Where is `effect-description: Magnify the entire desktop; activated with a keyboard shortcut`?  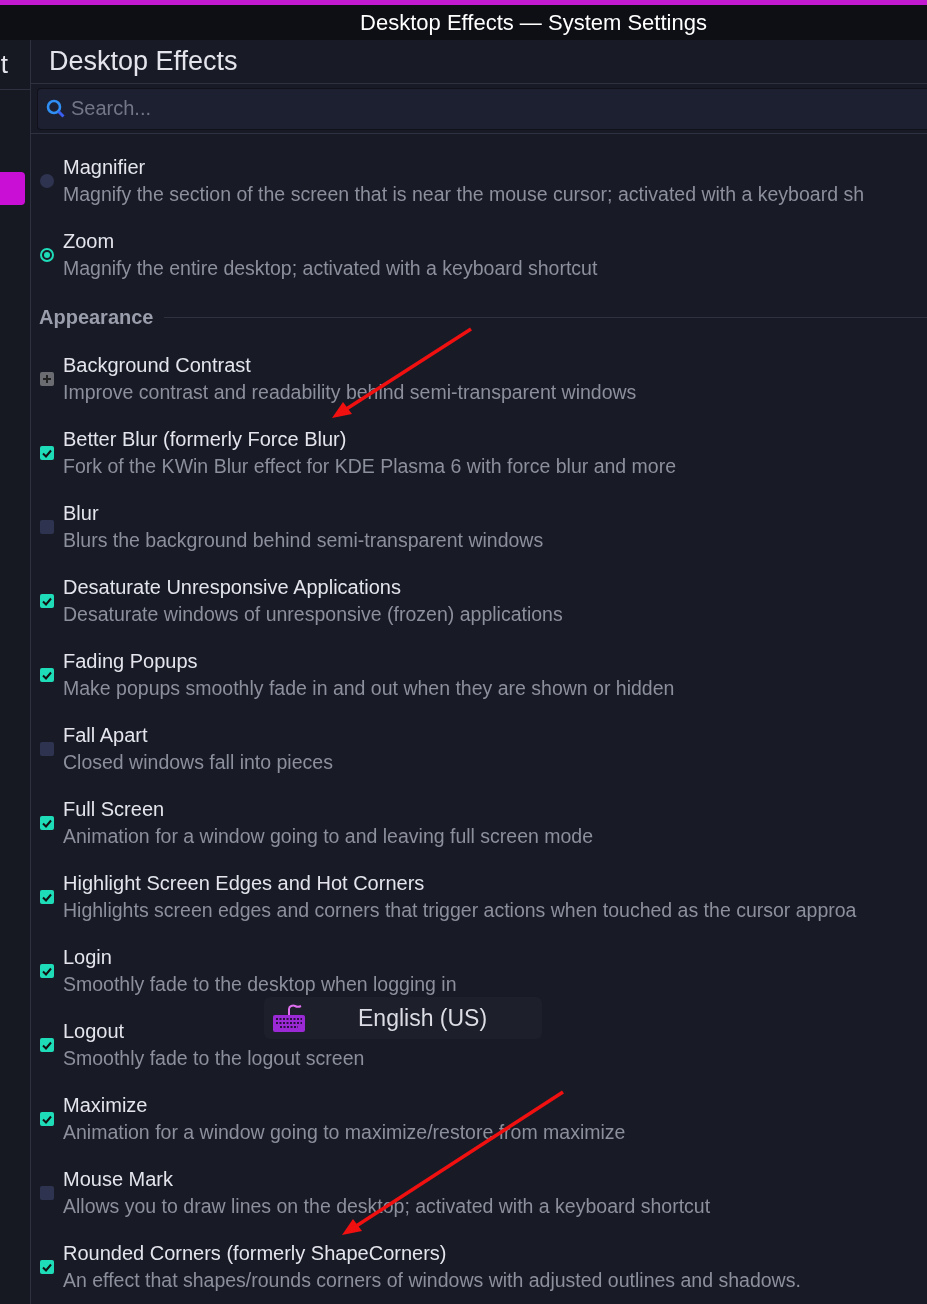
effect-description: Magnify the entire desktop; activated with a keyboard shortcut is located at coordinates (330, 268).